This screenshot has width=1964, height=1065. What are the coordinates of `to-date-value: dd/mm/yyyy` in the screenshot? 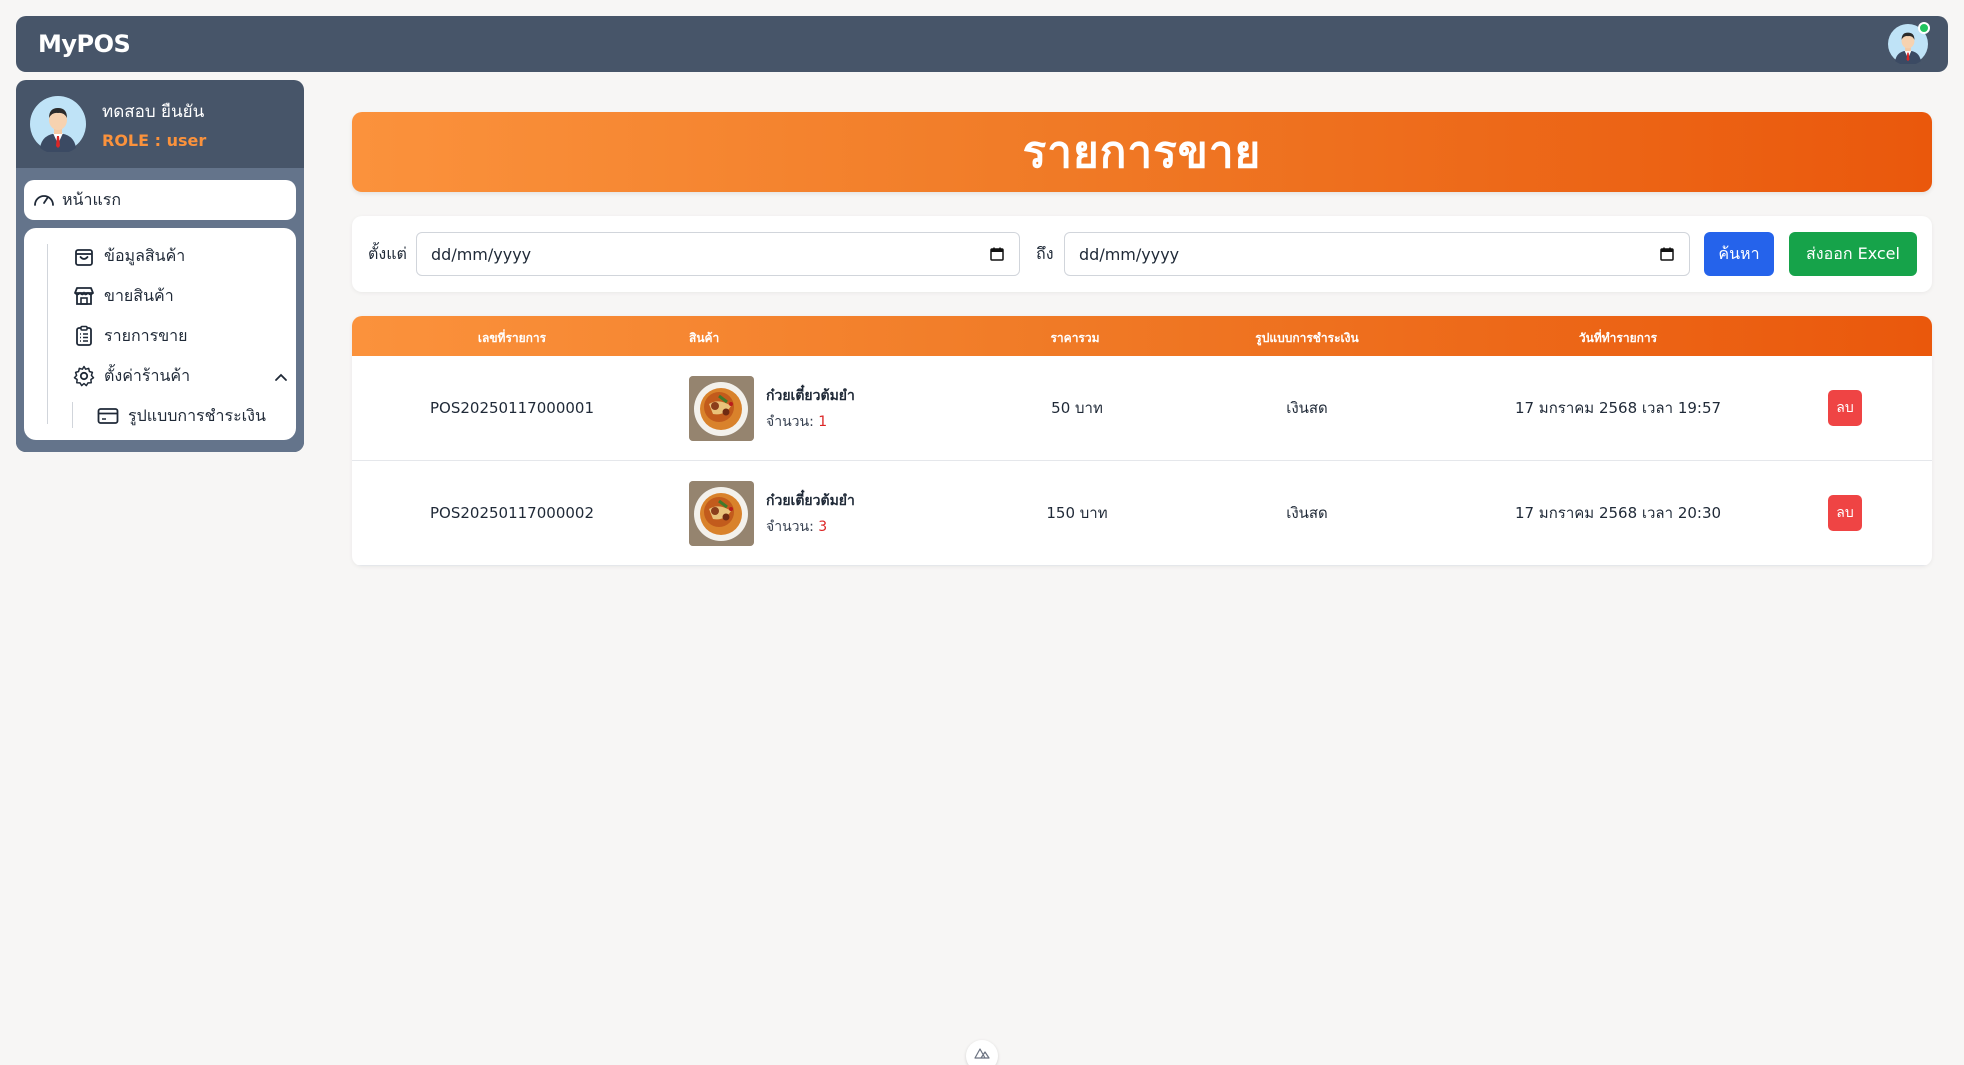 It's located at (1129, 254).